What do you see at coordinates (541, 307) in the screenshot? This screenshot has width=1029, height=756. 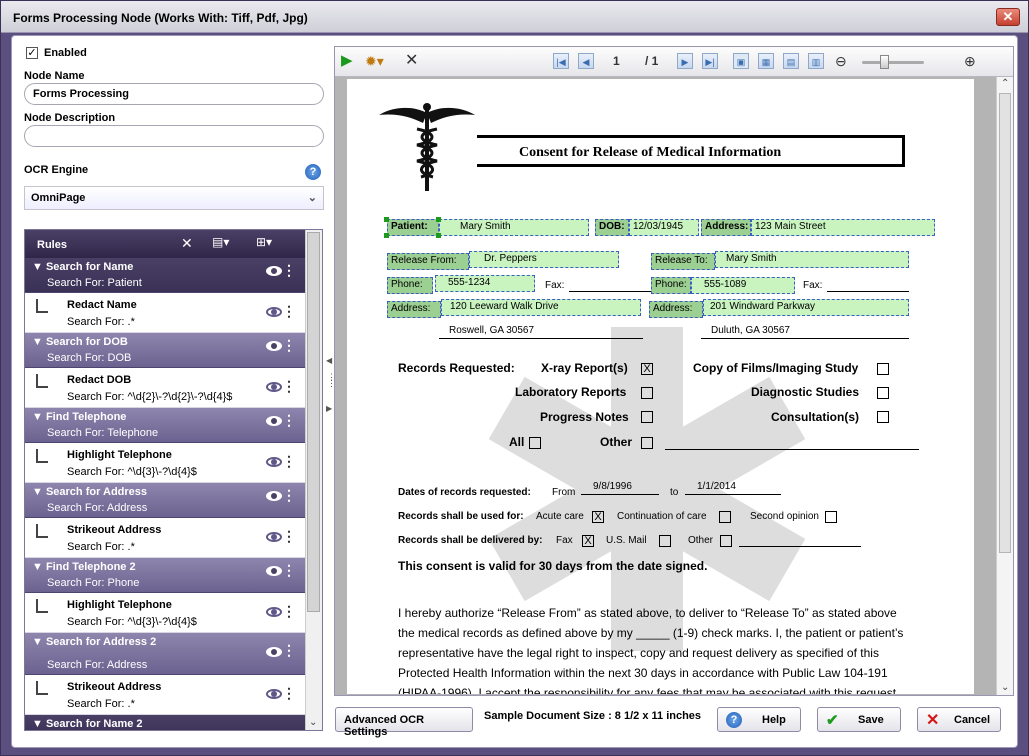 I see `address-from-field: 120 Leeward Walk Drive` at bounding box center [541, 307].